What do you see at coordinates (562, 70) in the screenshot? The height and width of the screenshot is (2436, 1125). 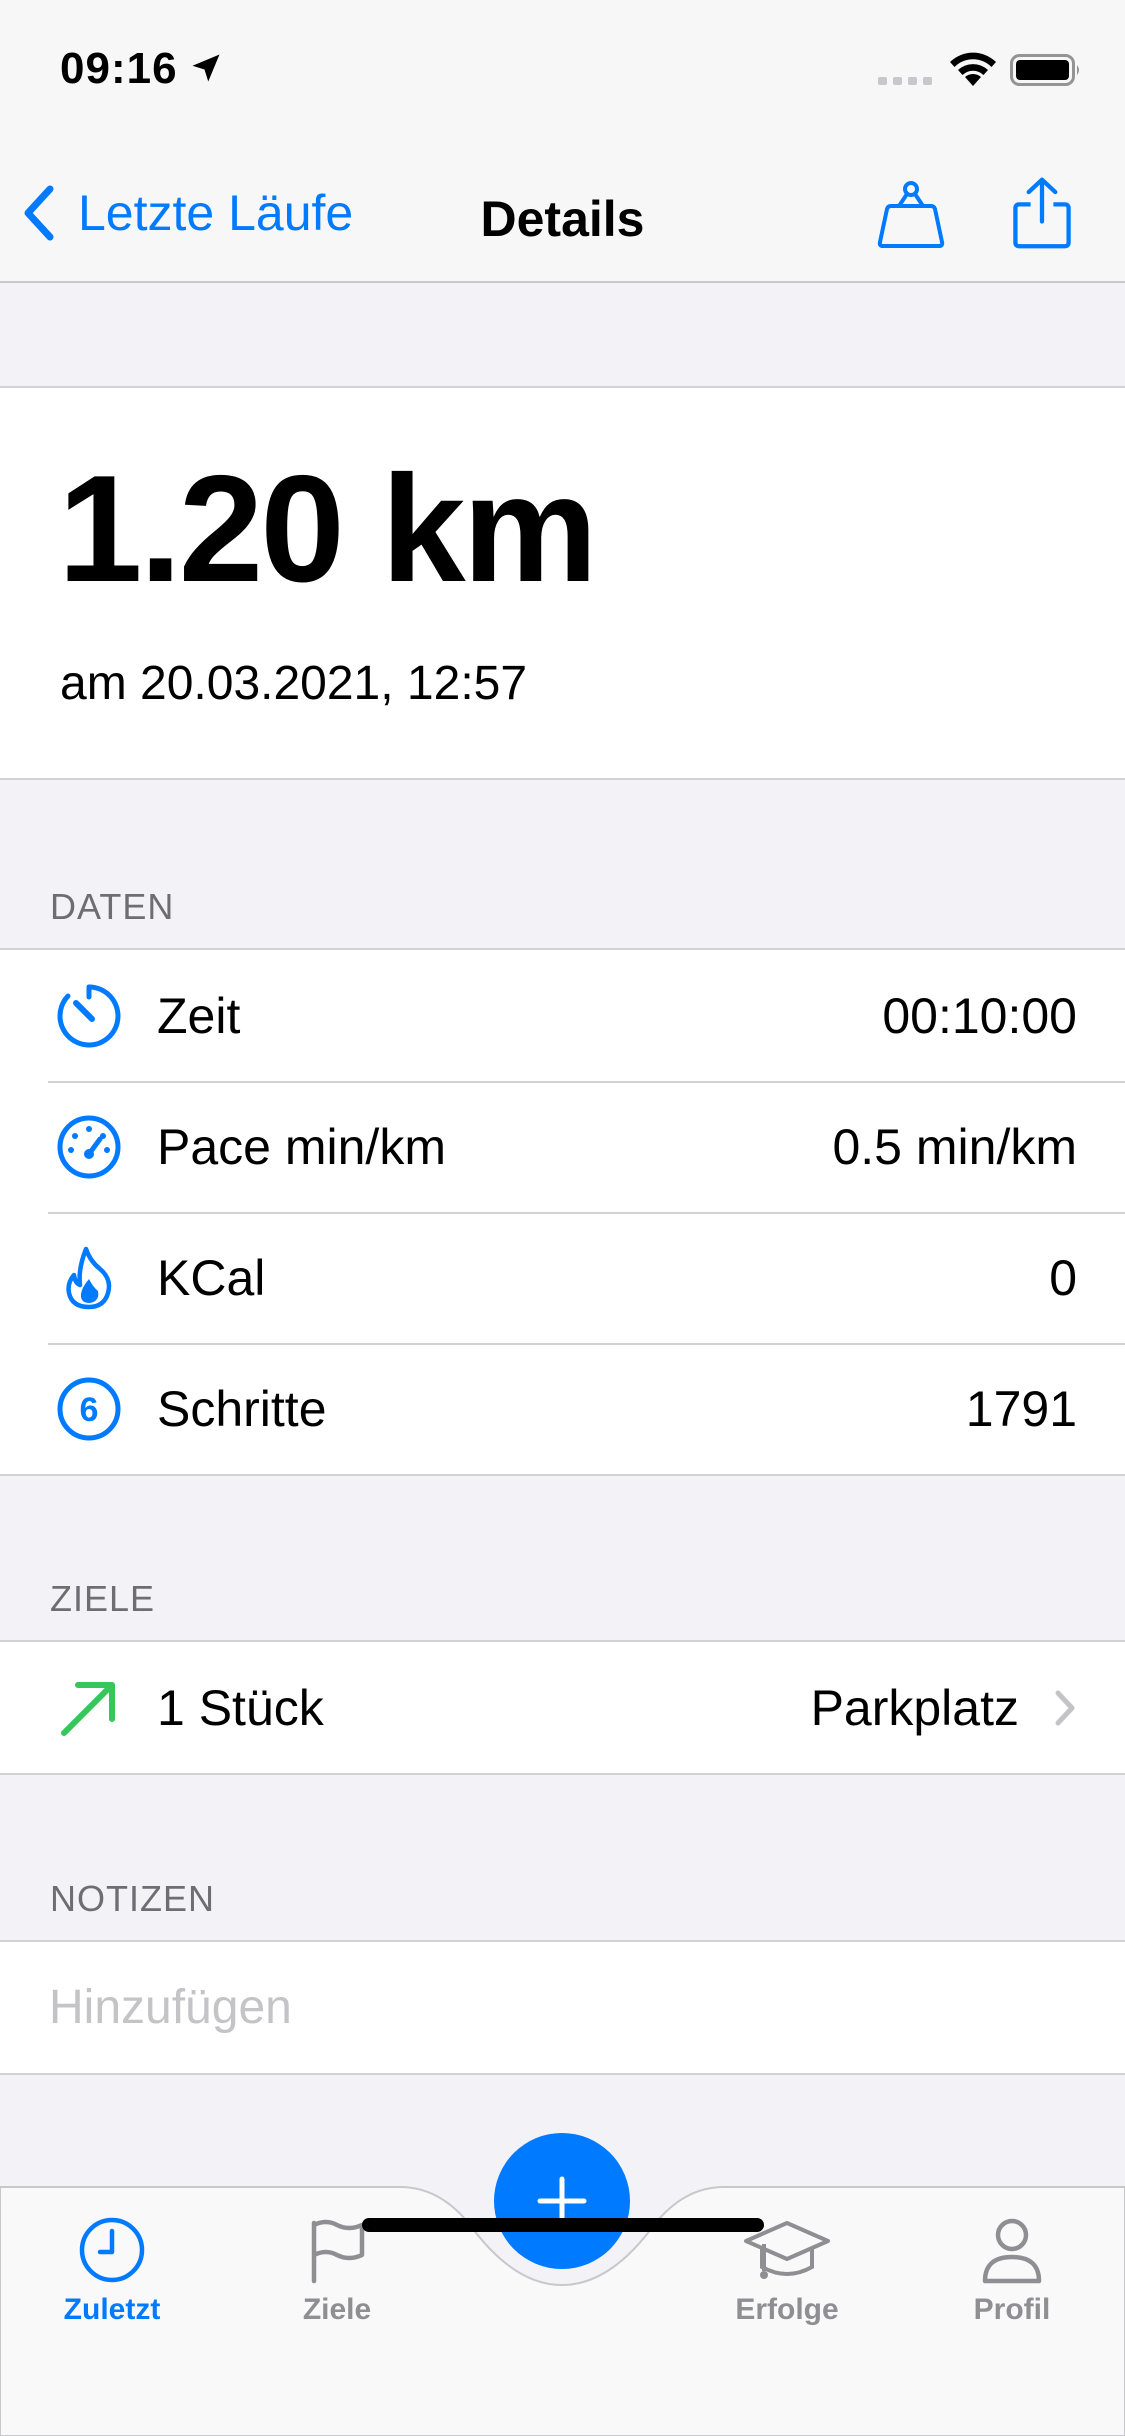 I see `status-bar: 09:16` at bounding box center [562, 70].